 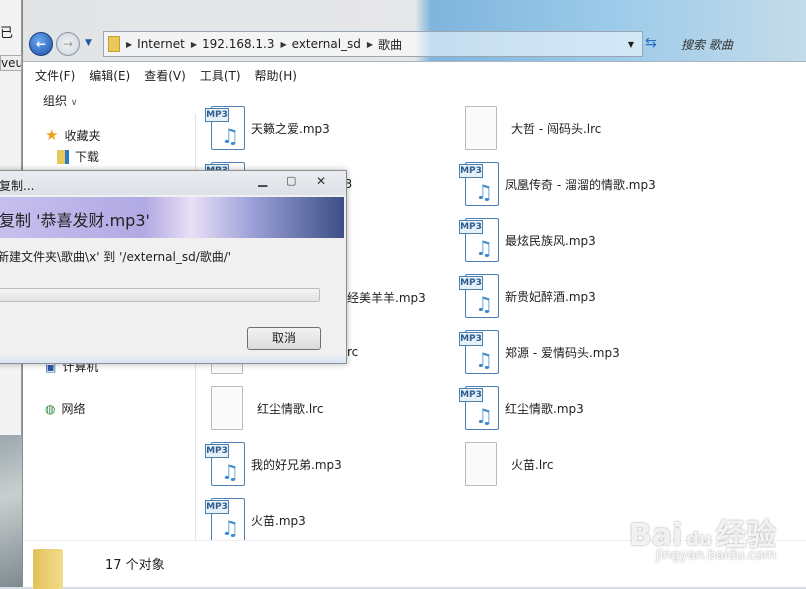 I want to click on search-input: 搜索 歌曲, so click(x=738, y=44).